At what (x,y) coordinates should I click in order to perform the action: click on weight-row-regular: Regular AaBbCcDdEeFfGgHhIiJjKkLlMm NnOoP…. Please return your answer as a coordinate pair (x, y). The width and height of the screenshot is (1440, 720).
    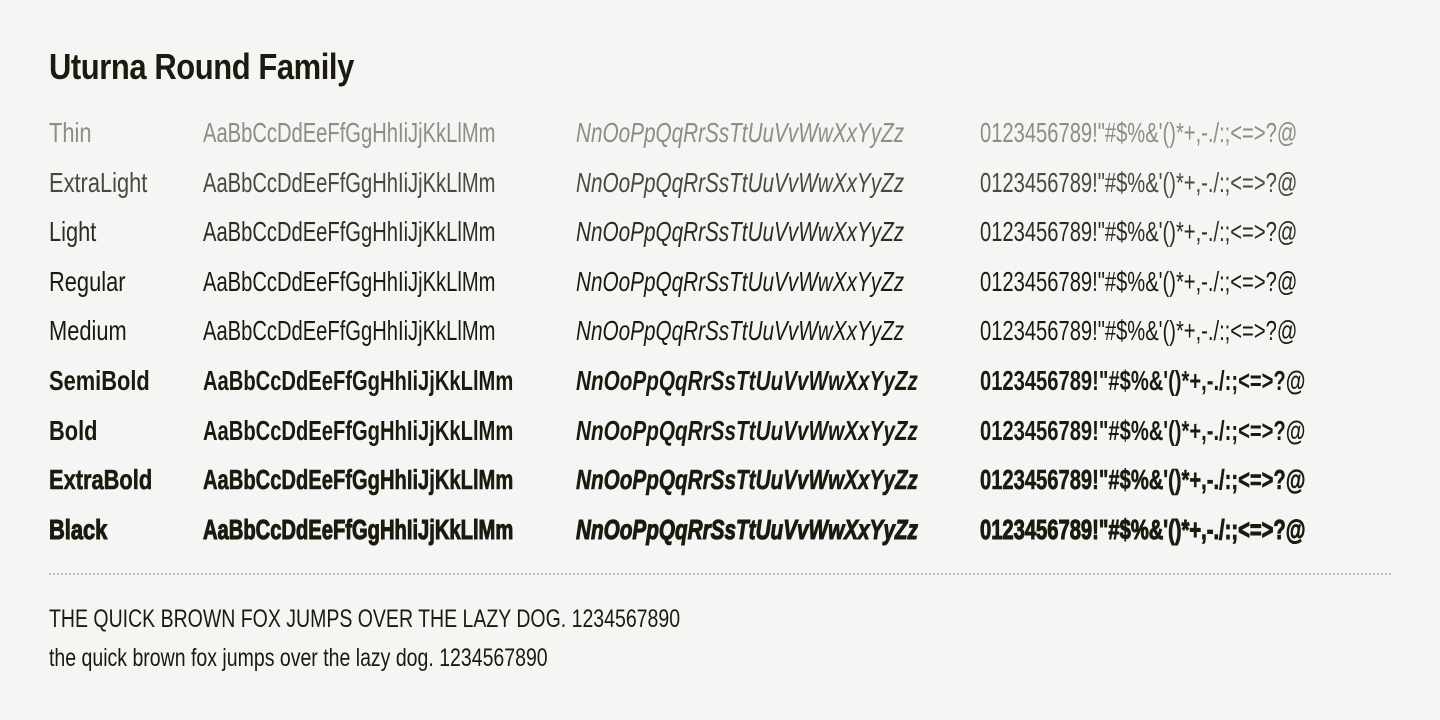
    Looking at the image, I should click on (720, 284).